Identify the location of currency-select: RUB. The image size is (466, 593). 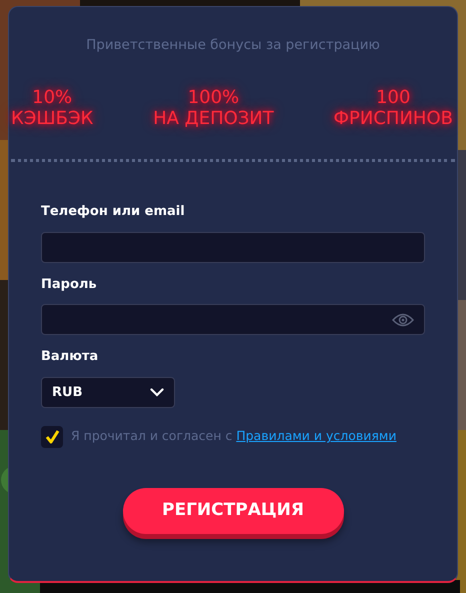
(108, 392).